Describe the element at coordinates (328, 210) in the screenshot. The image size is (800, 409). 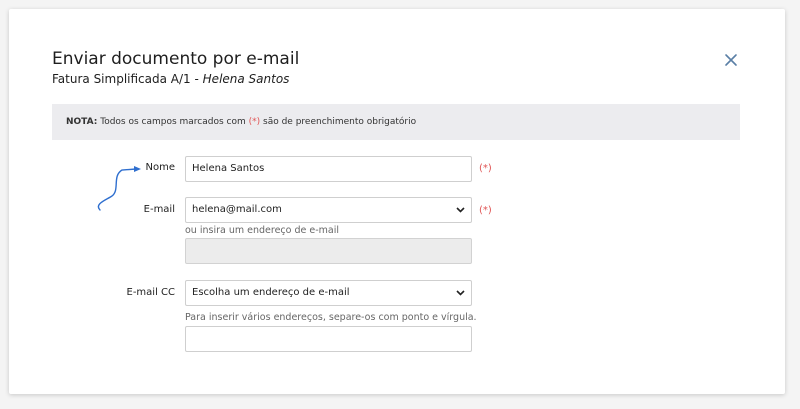
I see `email-select: helena@mail.com` at that location.